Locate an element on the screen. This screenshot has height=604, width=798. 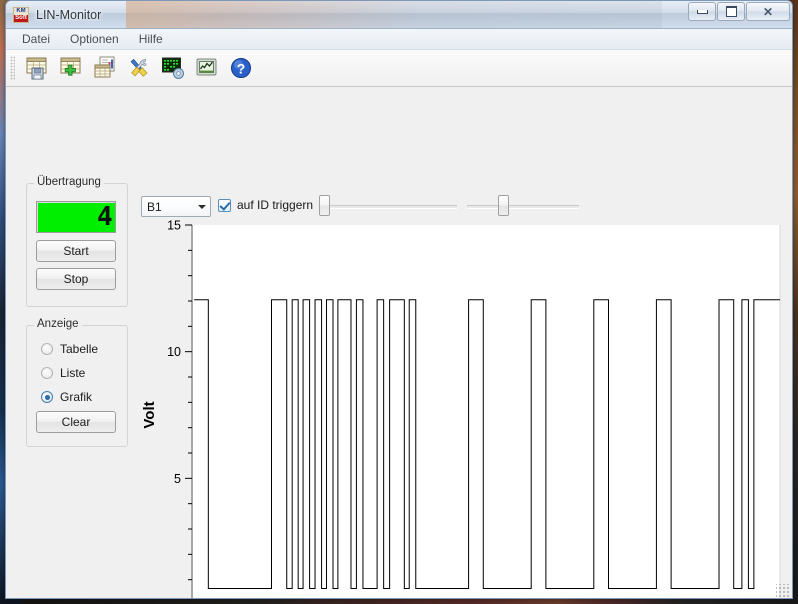
new-table-button is located at coordinates (71, 68).